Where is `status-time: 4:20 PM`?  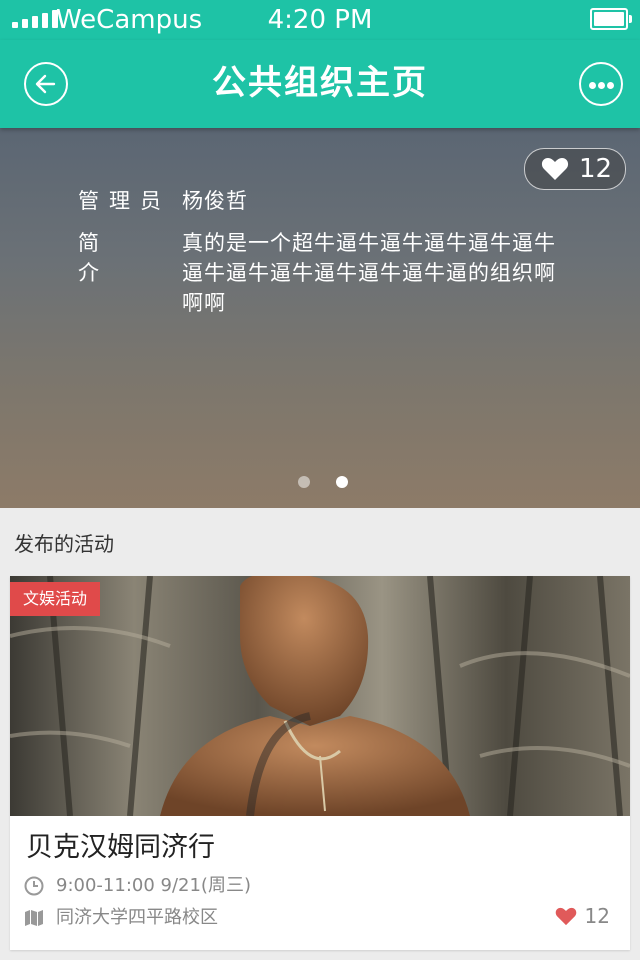
status-time: 4:20 PM is located at coordinates (320, 20).